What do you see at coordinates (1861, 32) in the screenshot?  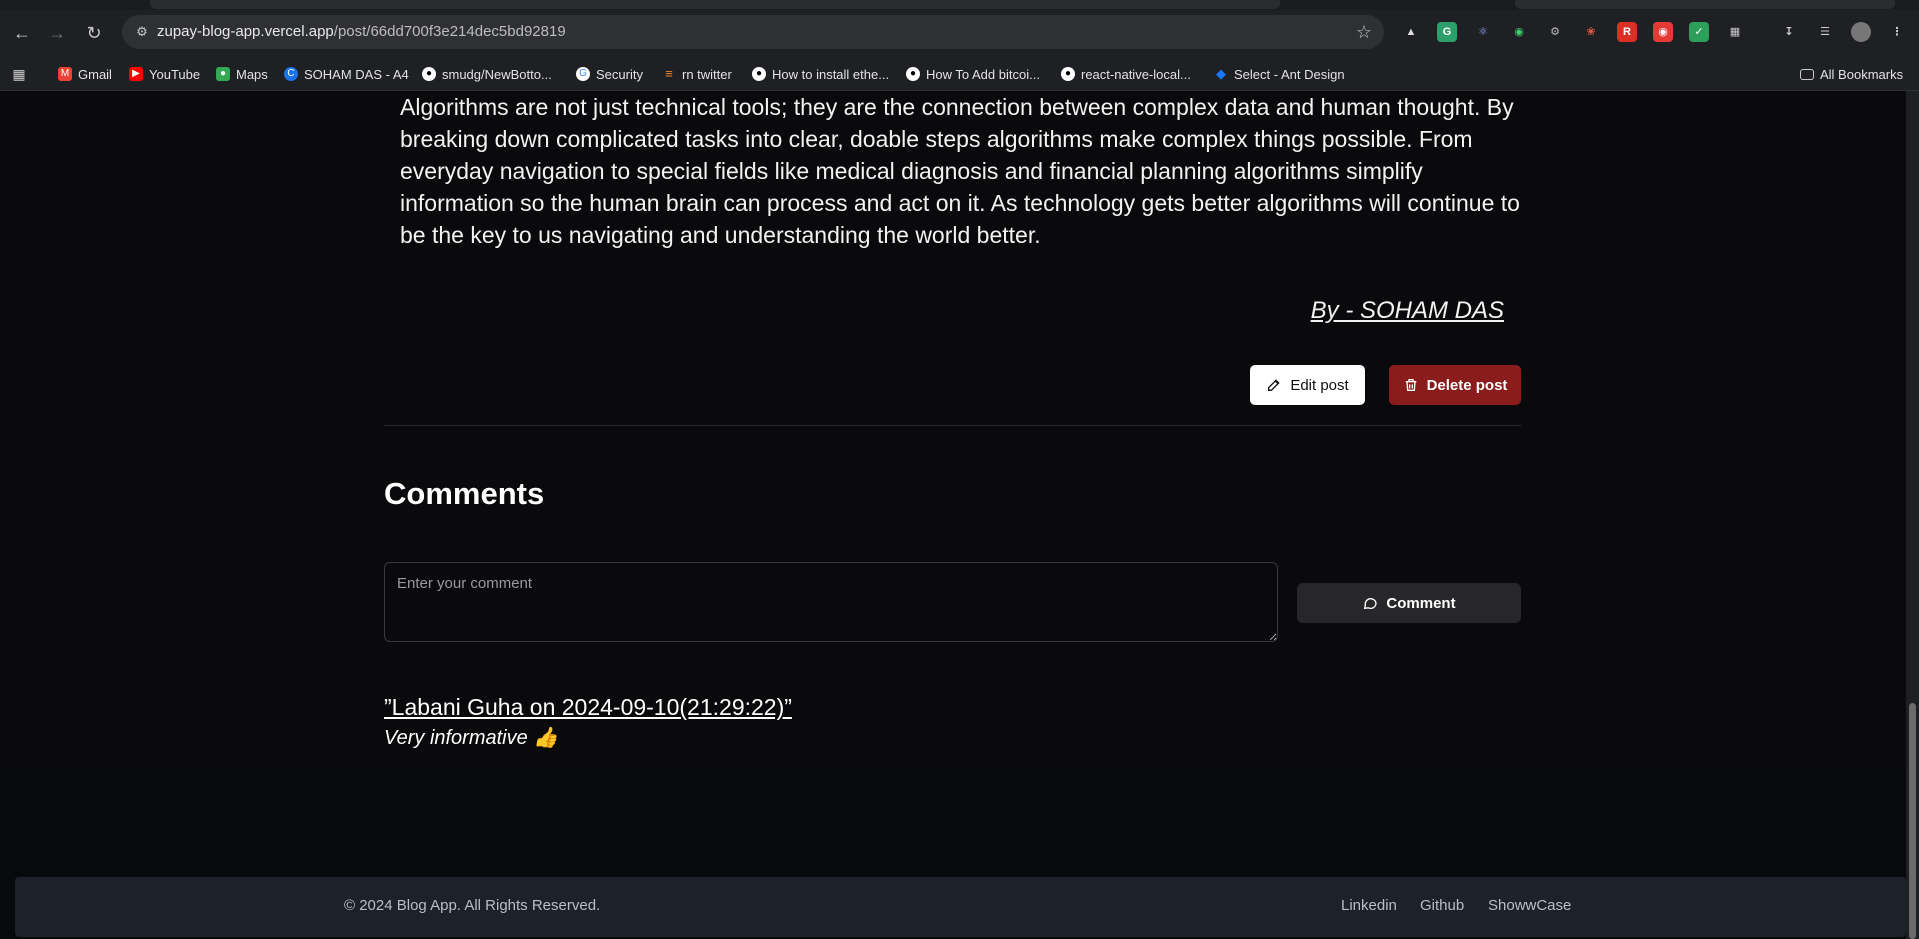 I see `profile-avatar` at bounding box center [1861, 32].